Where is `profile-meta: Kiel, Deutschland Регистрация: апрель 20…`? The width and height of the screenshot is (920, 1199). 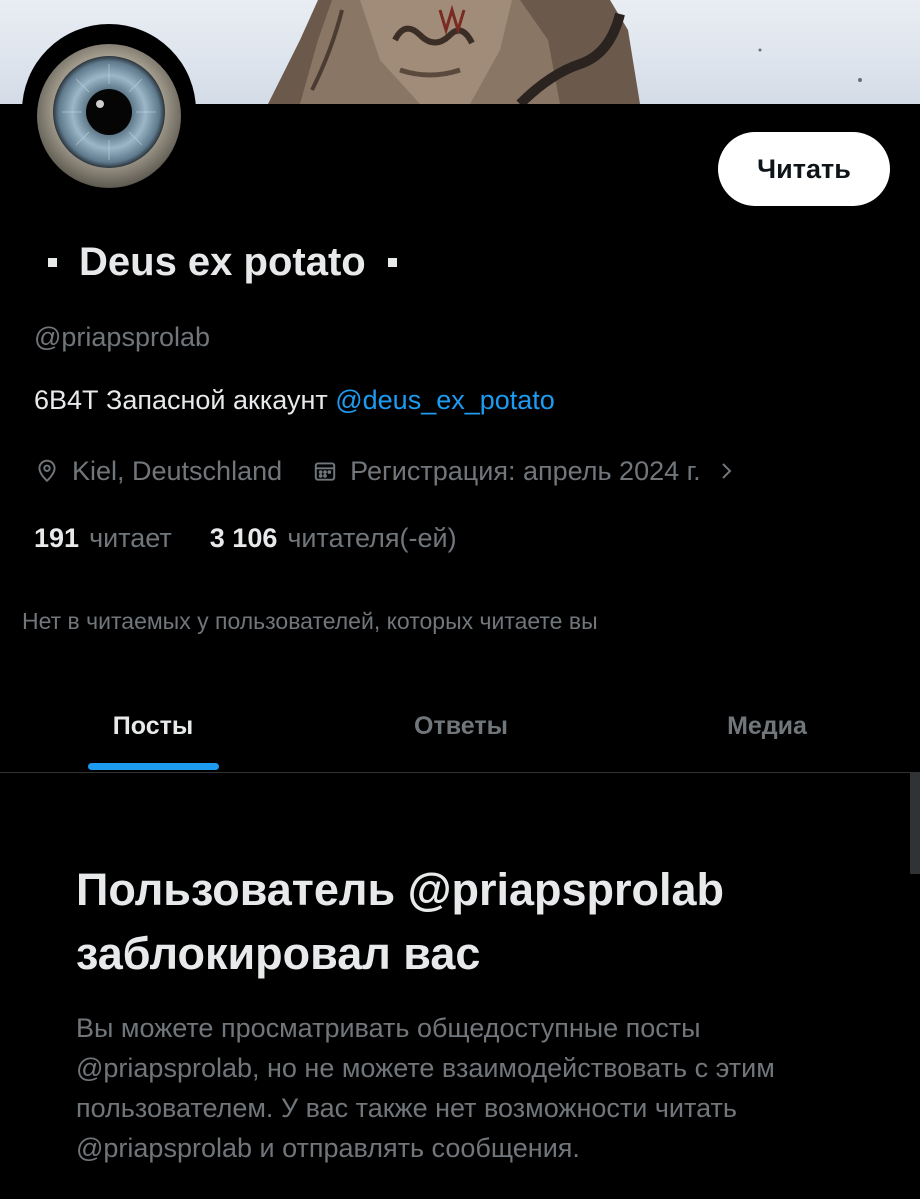 profile-meta: Kiel, Deutschland Регистрация: апрель 20… is located at coordinates (385, 471).